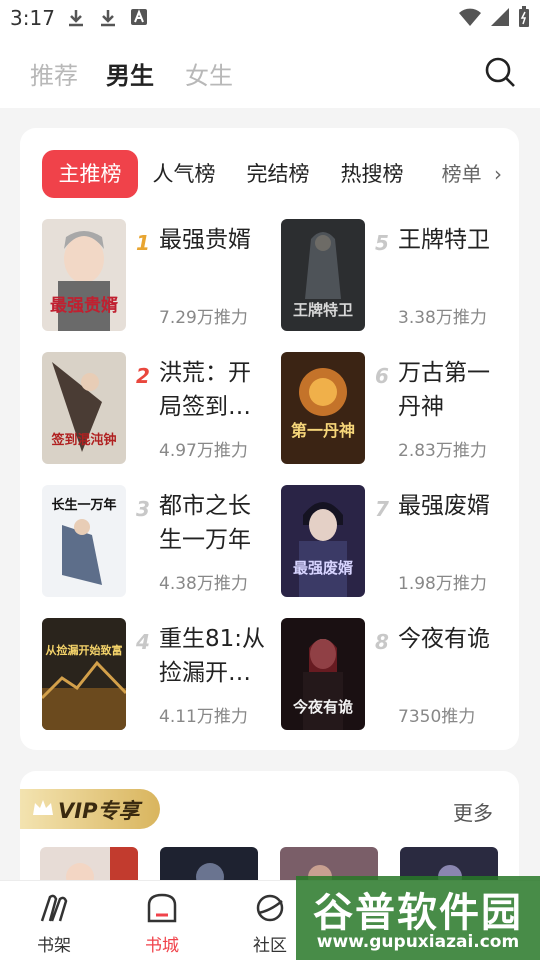 The image size is (540, 960). What do you see at coordinates (323, 275) in the screenshot?
I see `book-cover: 王牌特卫` at bounding box center [323, 275].